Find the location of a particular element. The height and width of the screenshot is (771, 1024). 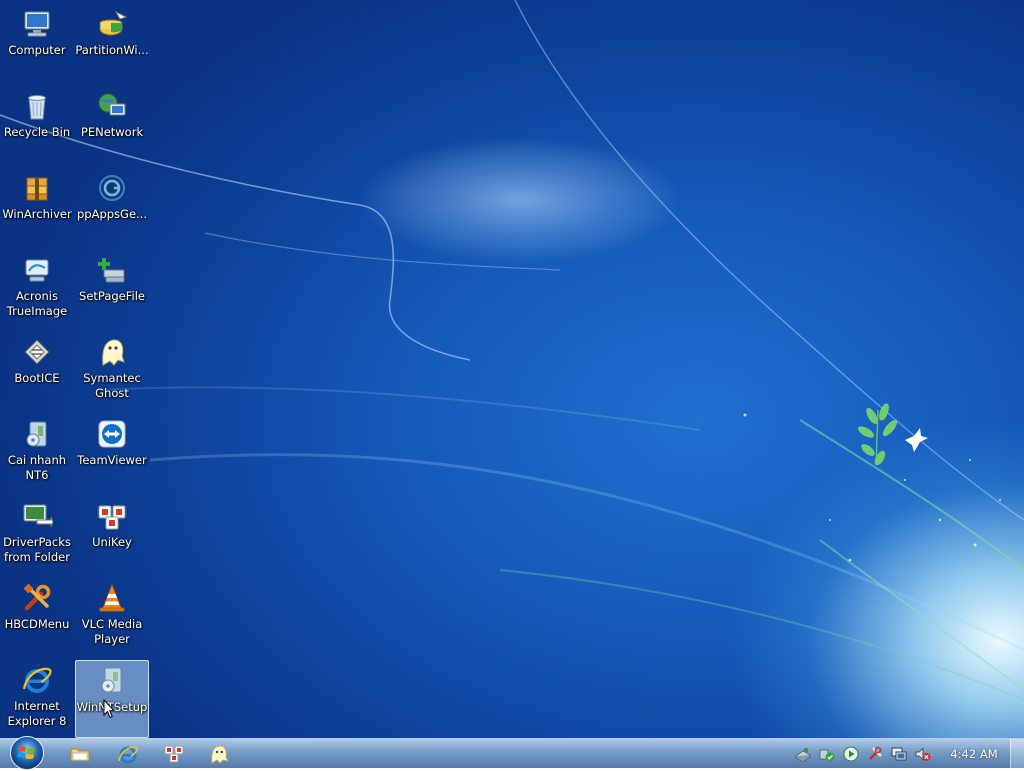

desktop-icon-label: PENetwork is located at coordinates (112, 132).